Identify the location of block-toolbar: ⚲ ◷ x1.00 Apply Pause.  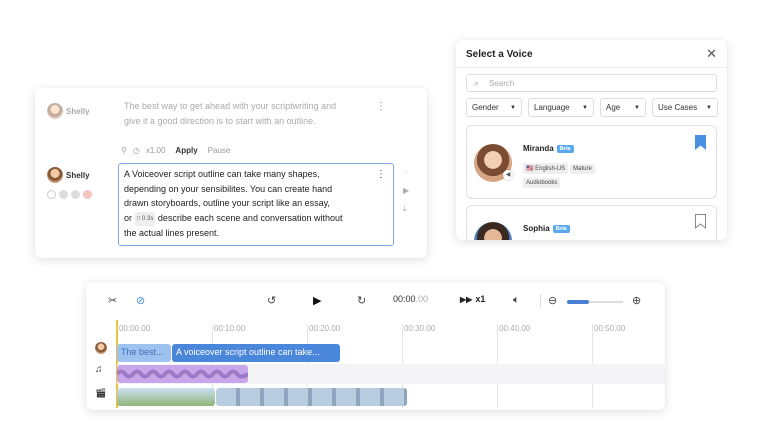
(175, 150).